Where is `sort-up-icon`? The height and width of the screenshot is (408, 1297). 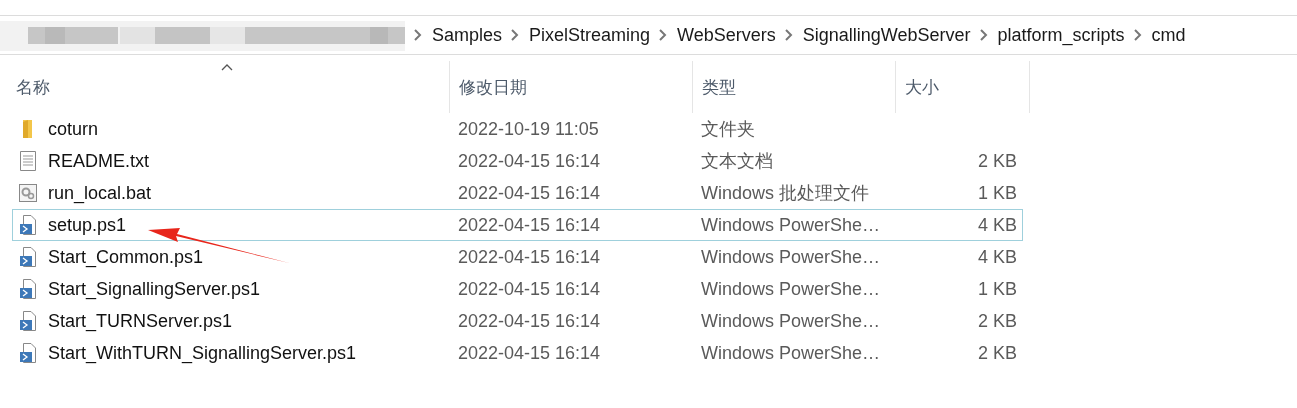 sort-up-icon is located at coordinates (227, 67).